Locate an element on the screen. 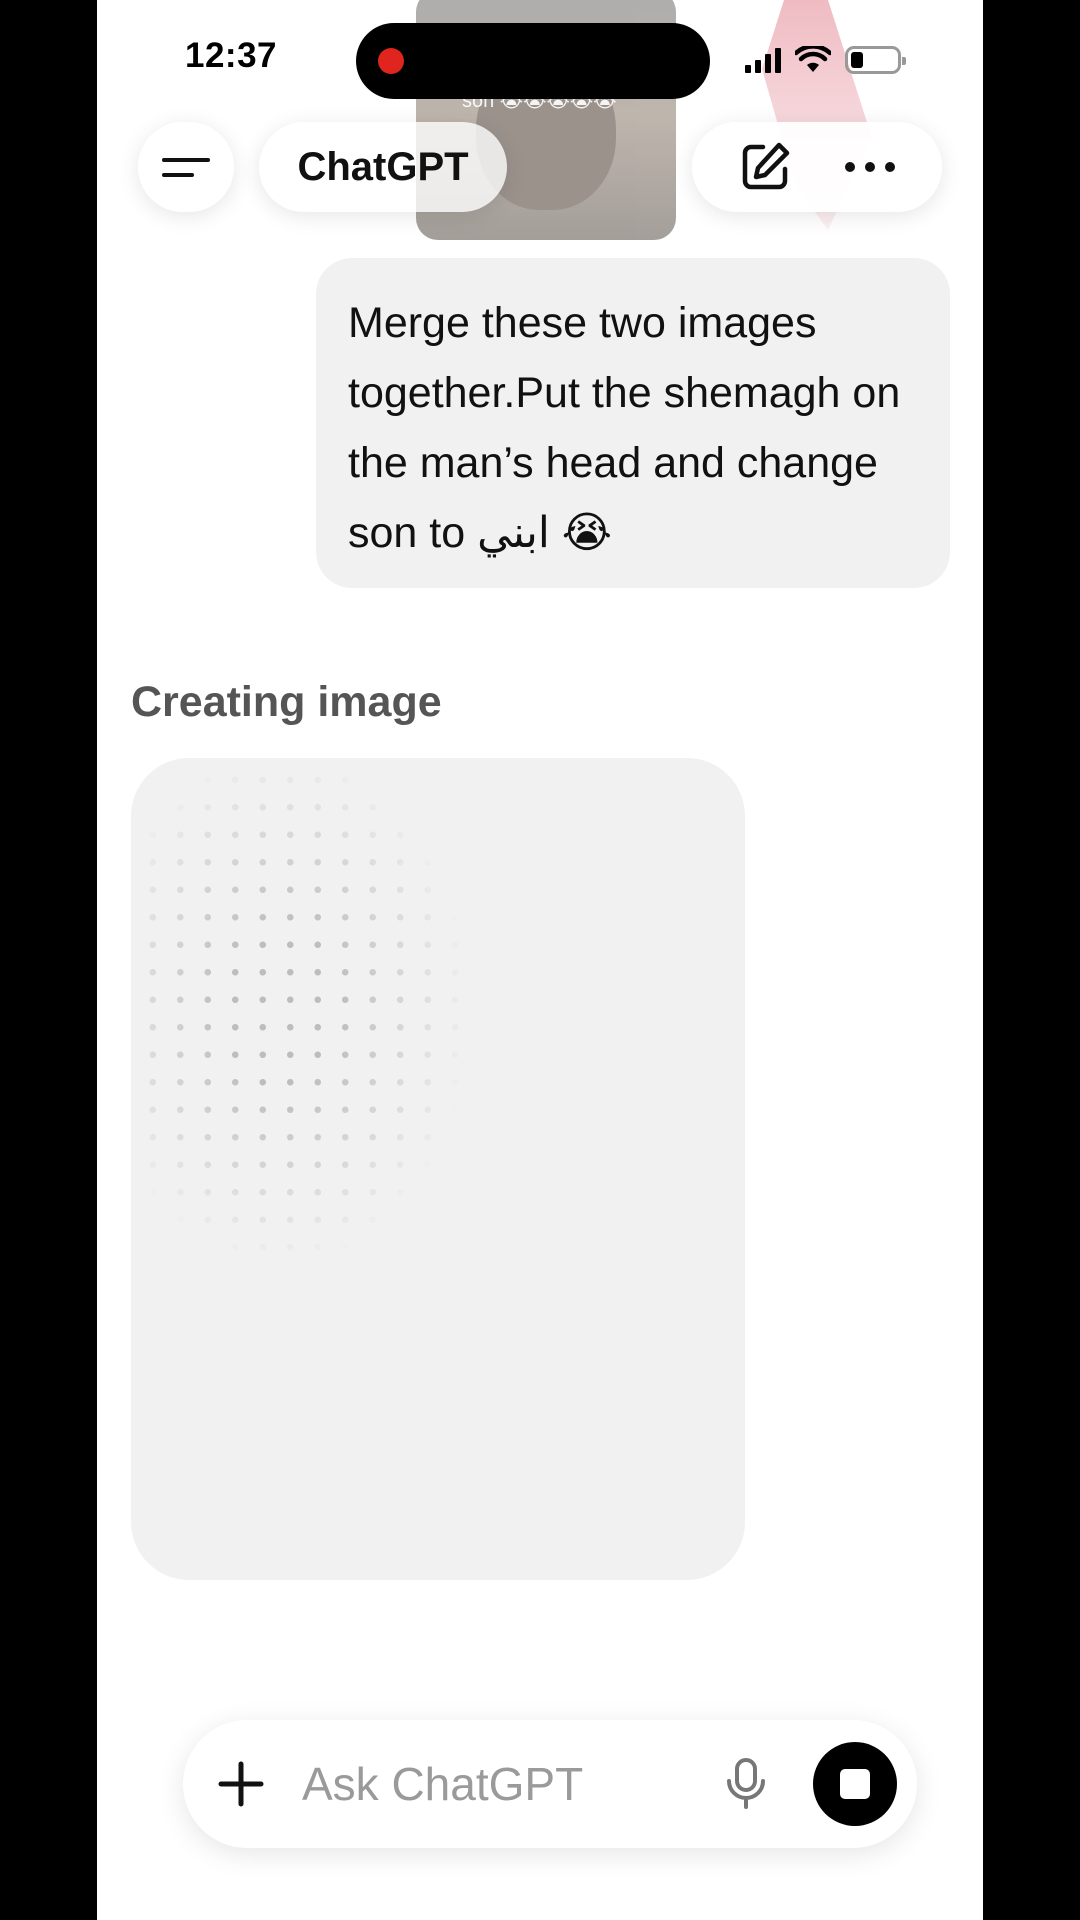 The width and height of the screenshot is (1080, 1920). mic-icon is located at coordinates (746, 1783).